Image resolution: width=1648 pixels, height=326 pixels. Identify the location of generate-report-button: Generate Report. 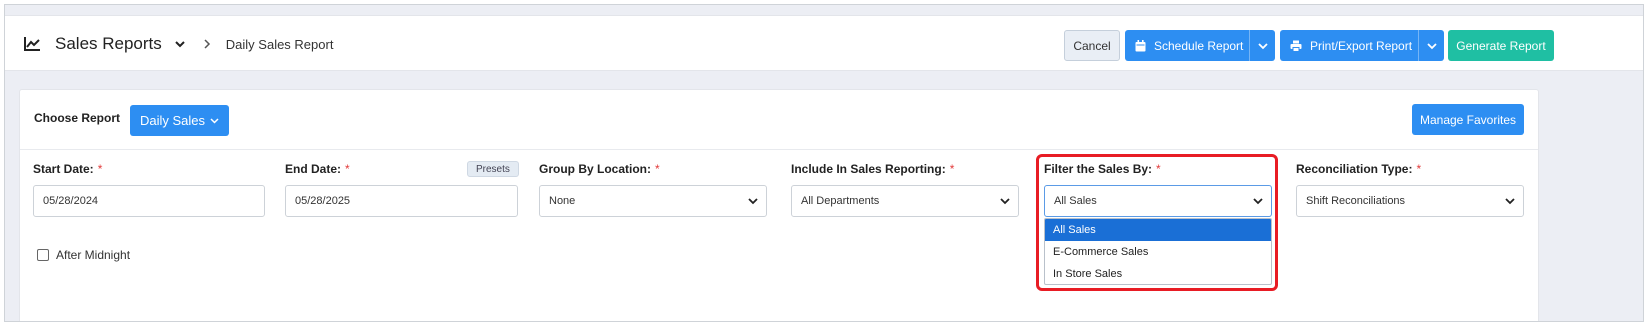
(1501, 45).